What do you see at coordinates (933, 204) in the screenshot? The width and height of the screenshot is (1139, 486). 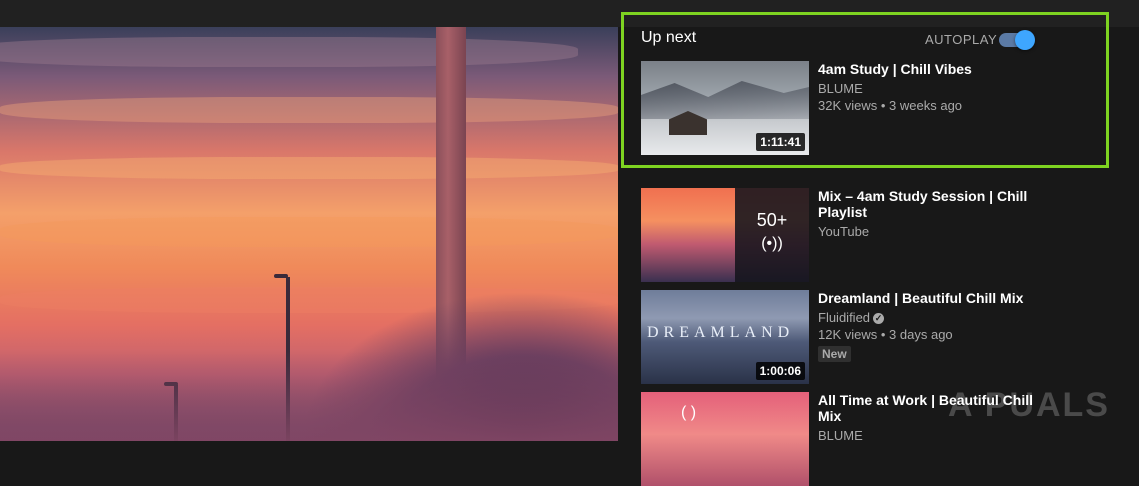 I see `video-title: Mix – 4am Study Session | Chill Playlist` at bounding box center [933, 204].